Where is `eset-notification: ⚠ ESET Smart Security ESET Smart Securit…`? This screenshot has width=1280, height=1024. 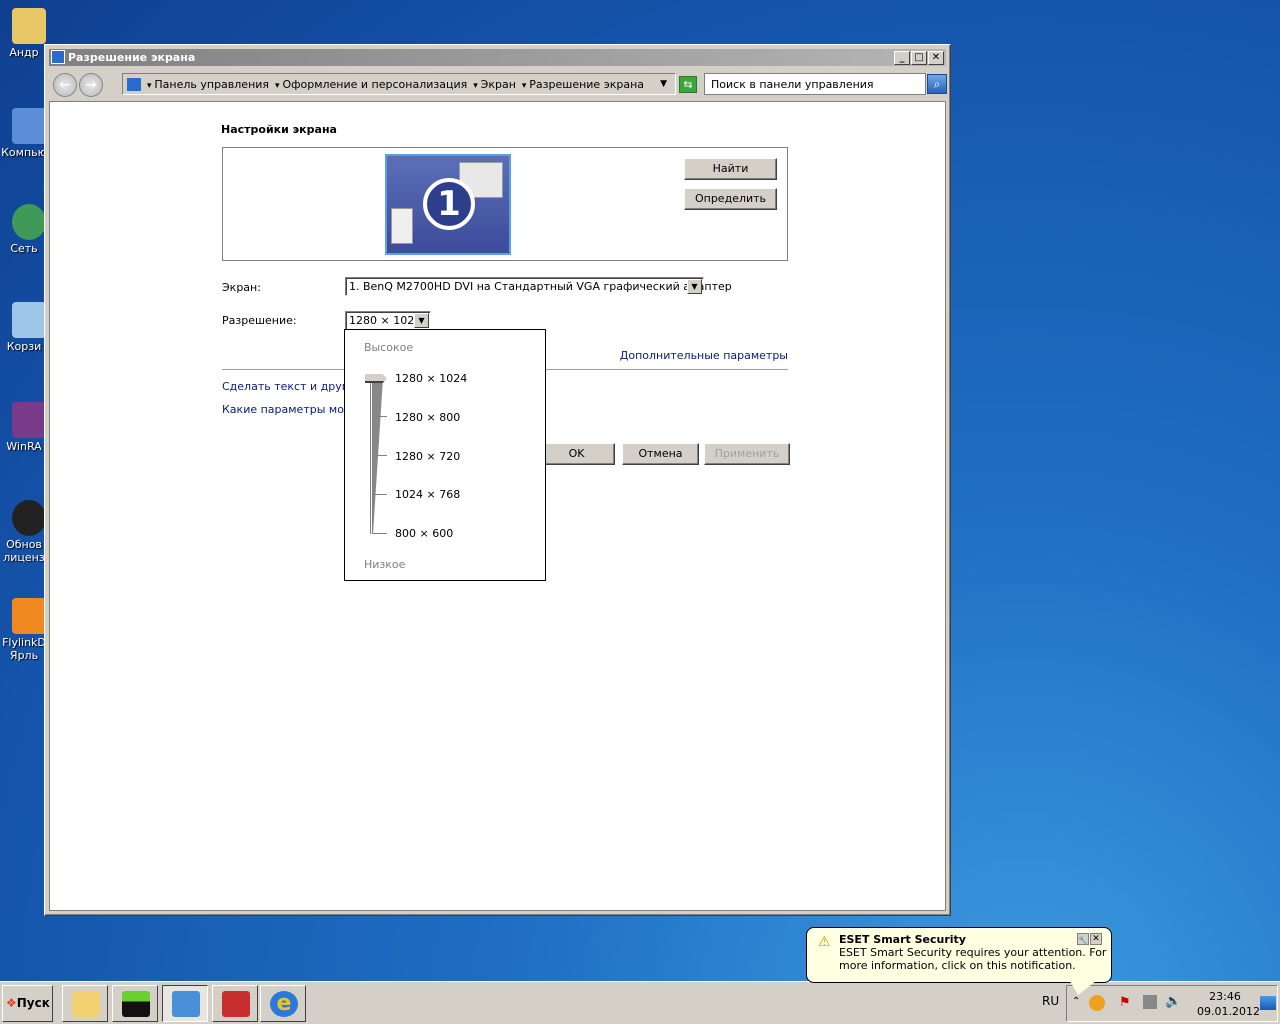
eset-notification: ⚠ ESET Smart Security ESET Smart Securit… is located at coordinates (959, 955).